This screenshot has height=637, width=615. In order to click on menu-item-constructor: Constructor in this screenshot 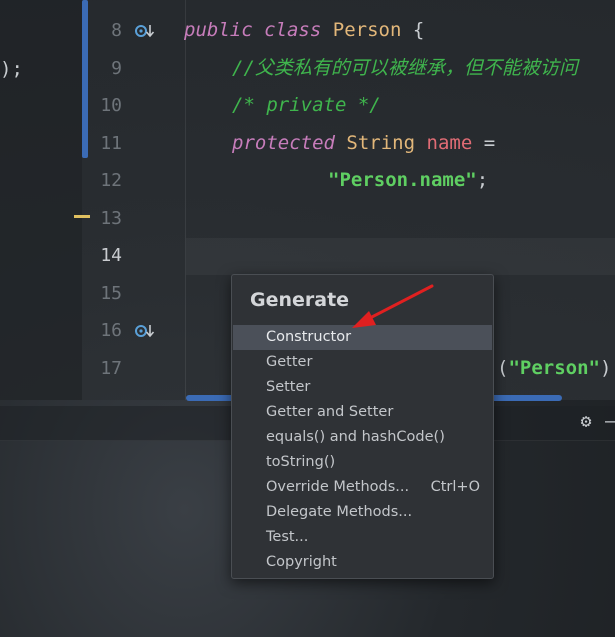, I will do `click(362, 337)`.